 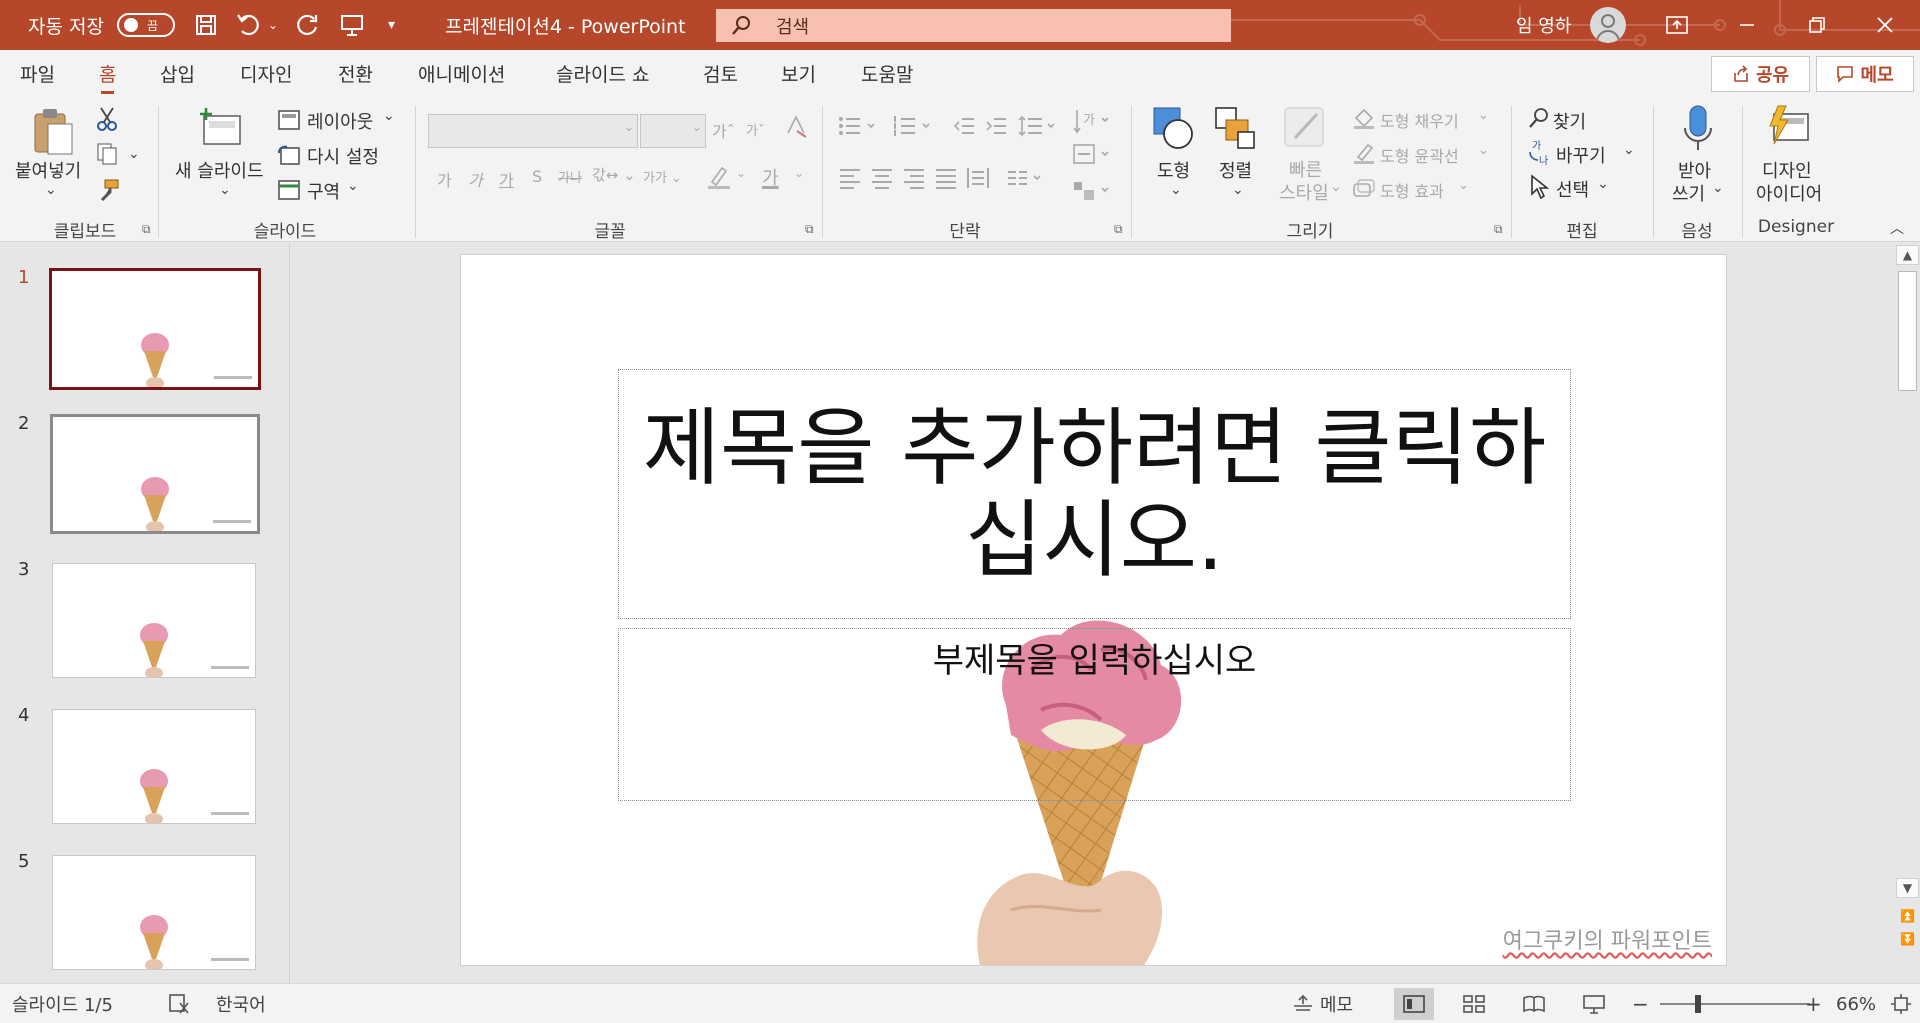 I want to click on zoom-out-icon: −, so click(x=1640, y=1003).